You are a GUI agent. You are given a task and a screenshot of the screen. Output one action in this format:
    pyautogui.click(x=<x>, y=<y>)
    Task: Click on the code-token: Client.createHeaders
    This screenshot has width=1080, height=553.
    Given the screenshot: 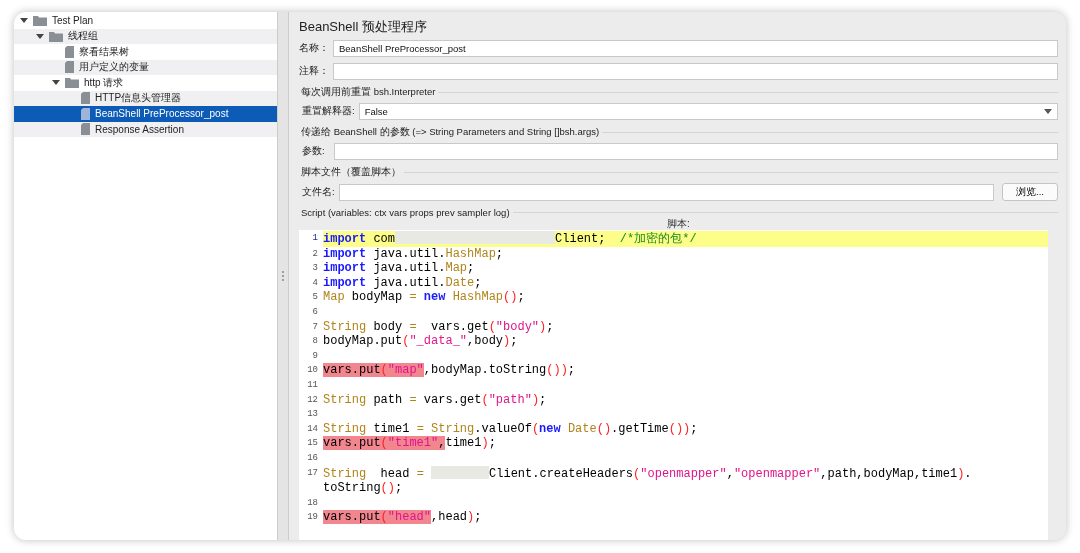 What is the action you would take?
    pyautogui.click(x=561, y=473)
    